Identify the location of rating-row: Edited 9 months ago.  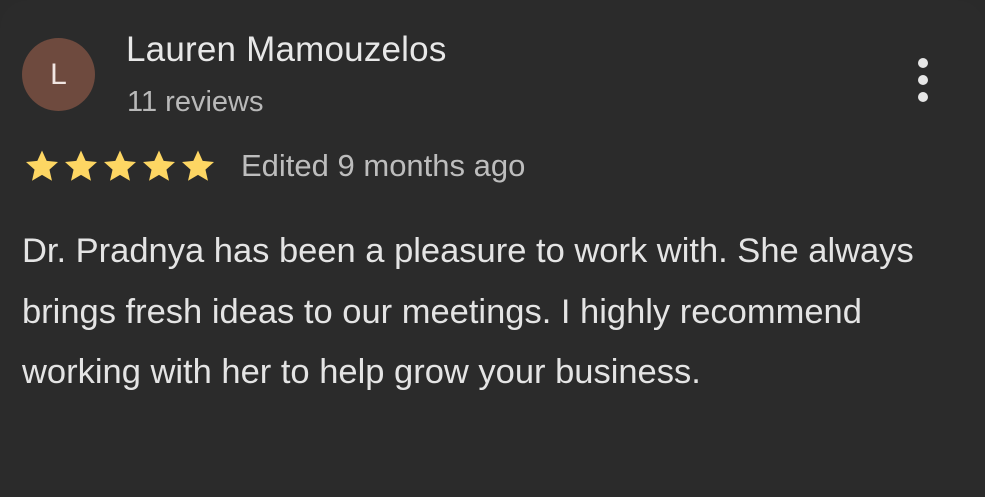
(273, 166).